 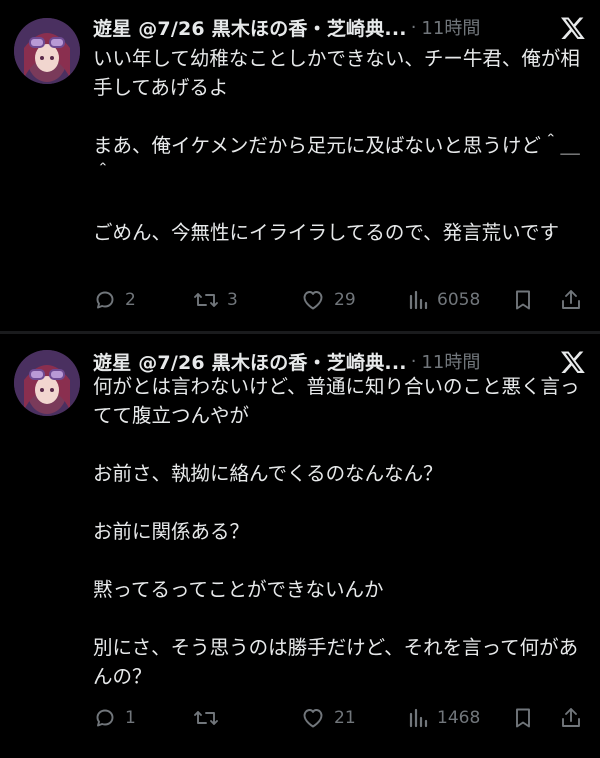 I want to click on views-button: 1468, so click(x=443, y=718).